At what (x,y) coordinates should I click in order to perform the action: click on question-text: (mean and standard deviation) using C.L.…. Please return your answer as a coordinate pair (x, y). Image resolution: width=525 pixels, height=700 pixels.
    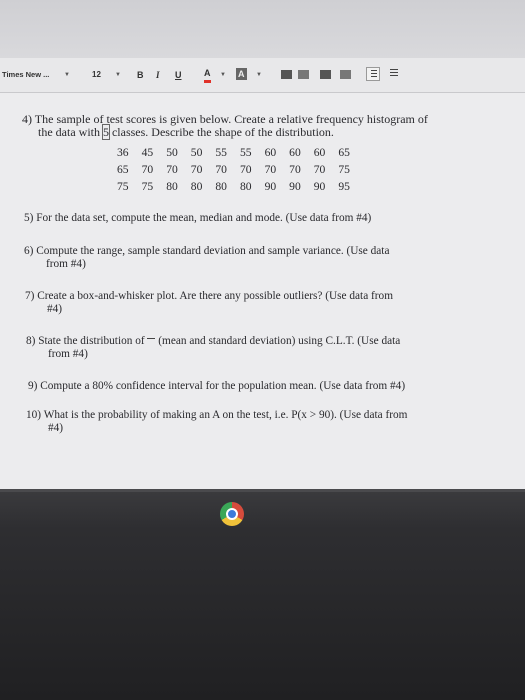
    Looking at the image, I should click on (279, 341).